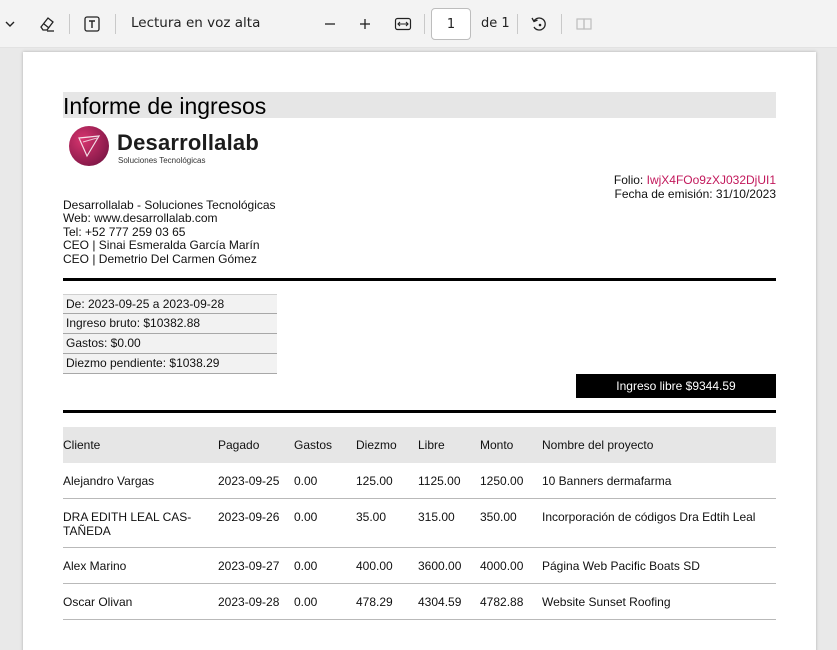 This screenshot has height=650, width=837. What do you see at coordinates (374, 566) in the screenshot?
I see `cell-tithe: 400.00` at bounding box center [374, 566].